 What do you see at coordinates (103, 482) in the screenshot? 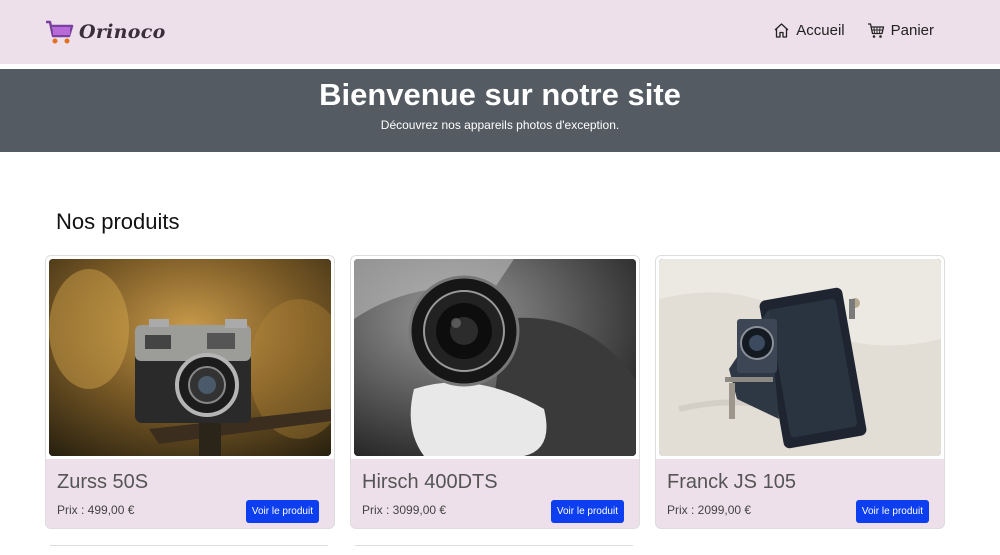
I see `product-name: Zurss 50S` at bounding box center [103, 482].